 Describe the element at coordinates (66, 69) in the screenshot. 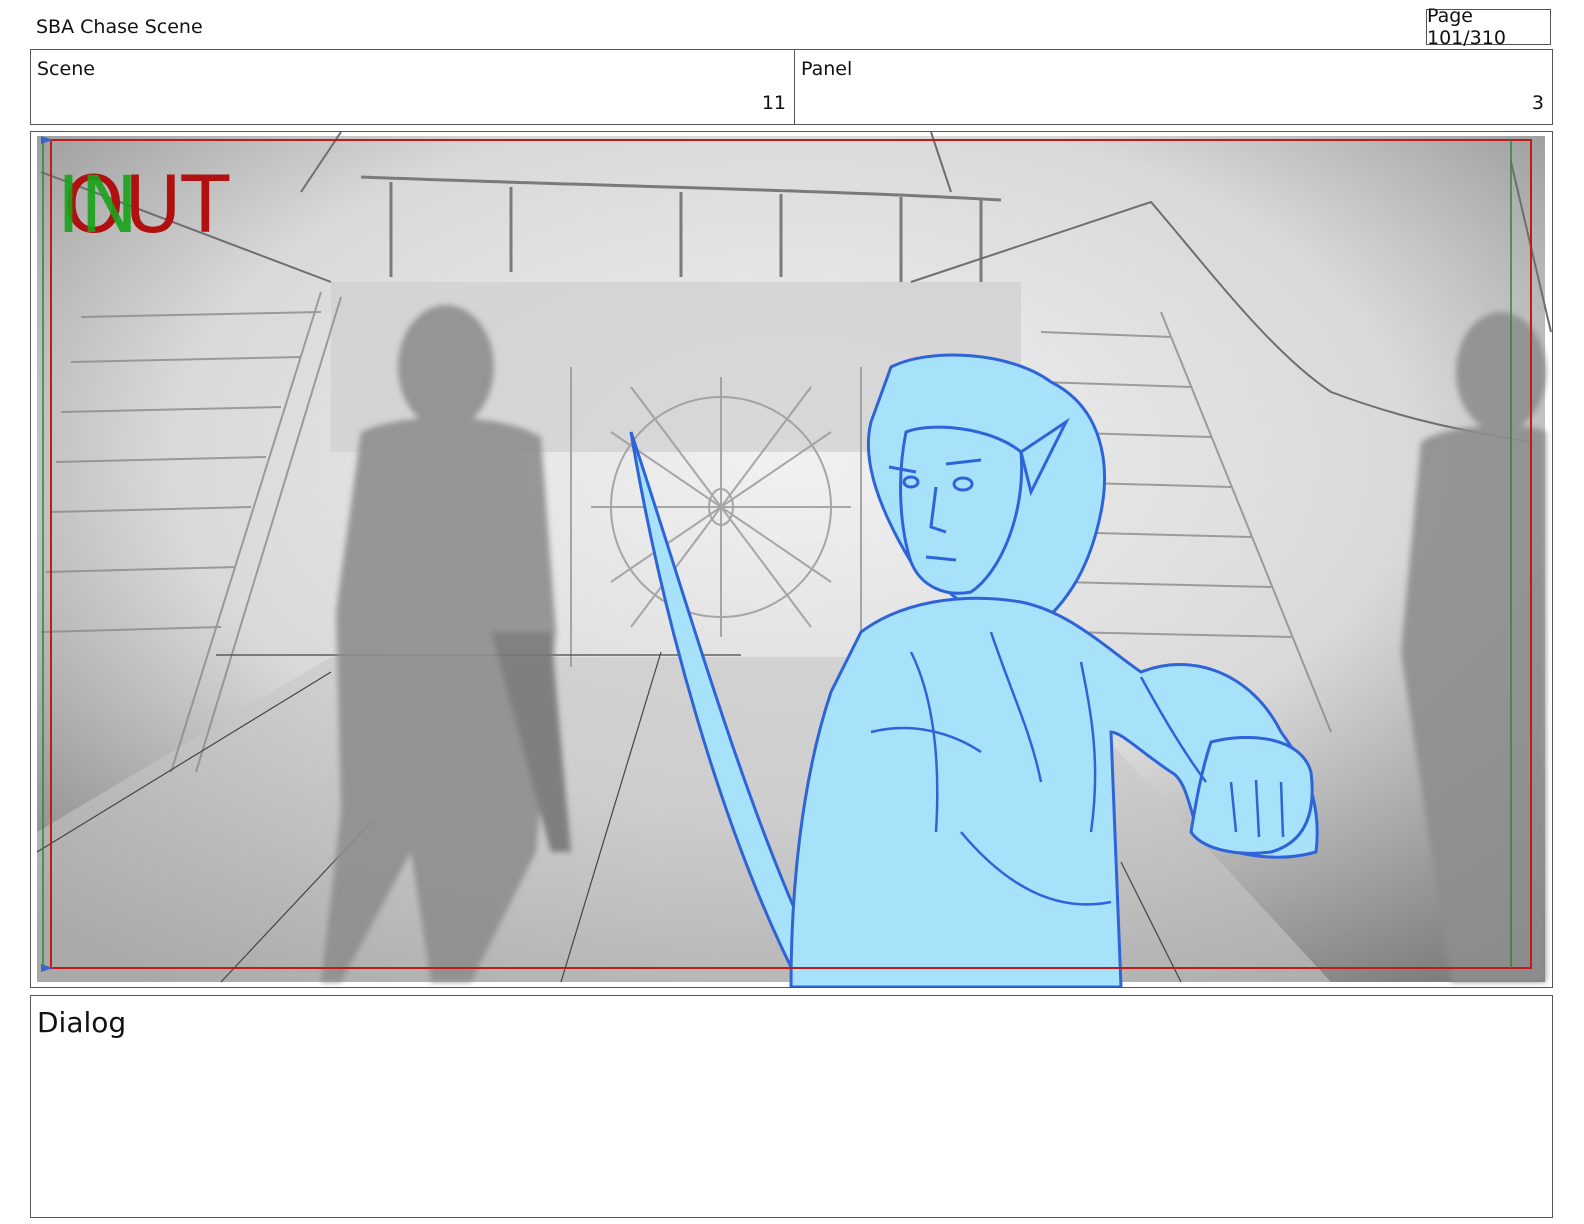

I see `scene-label: Scene` at that location.